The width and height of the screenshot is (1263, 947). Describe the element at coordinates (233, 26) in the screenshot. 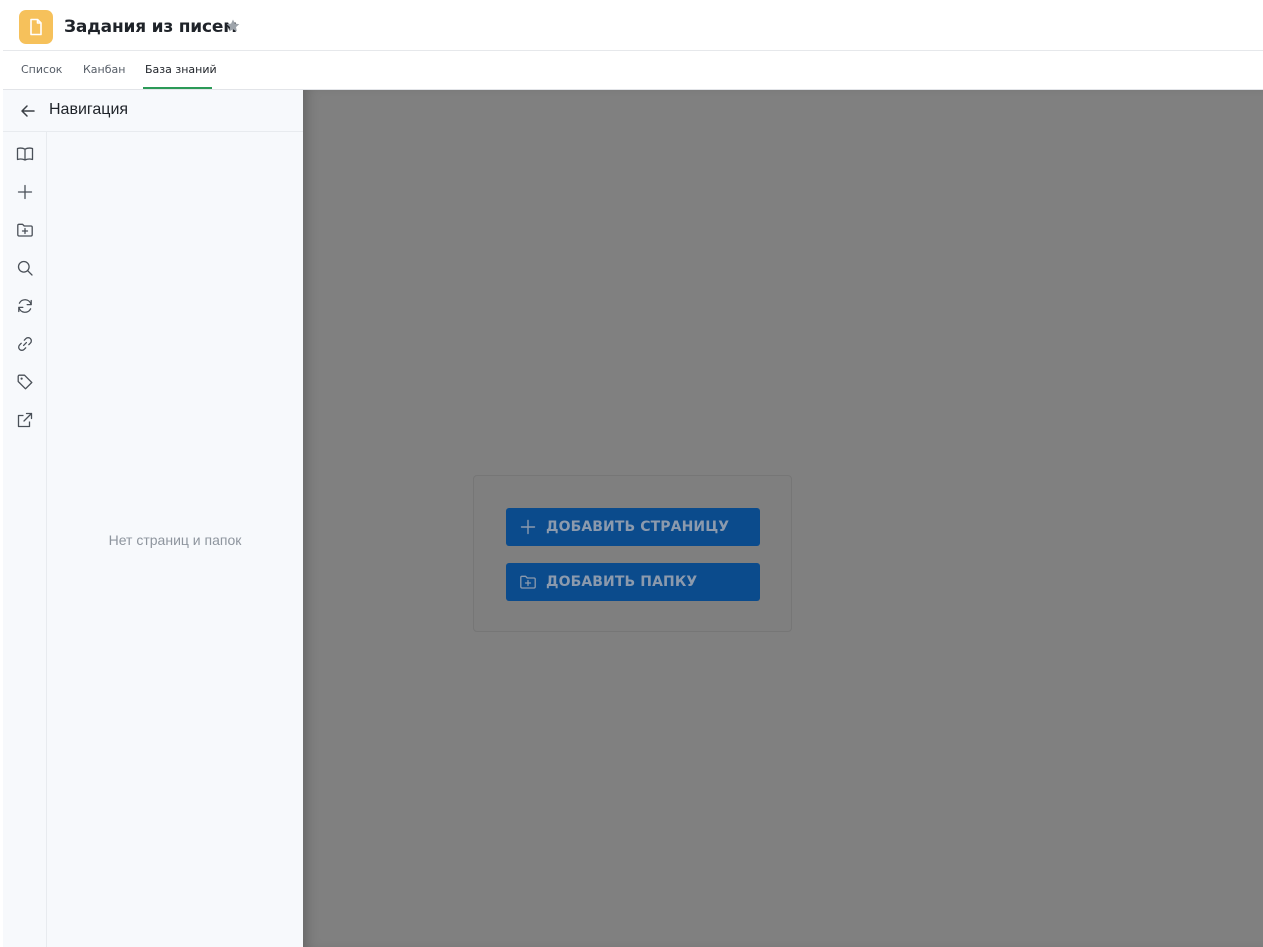

I see `star-icon` at that location.